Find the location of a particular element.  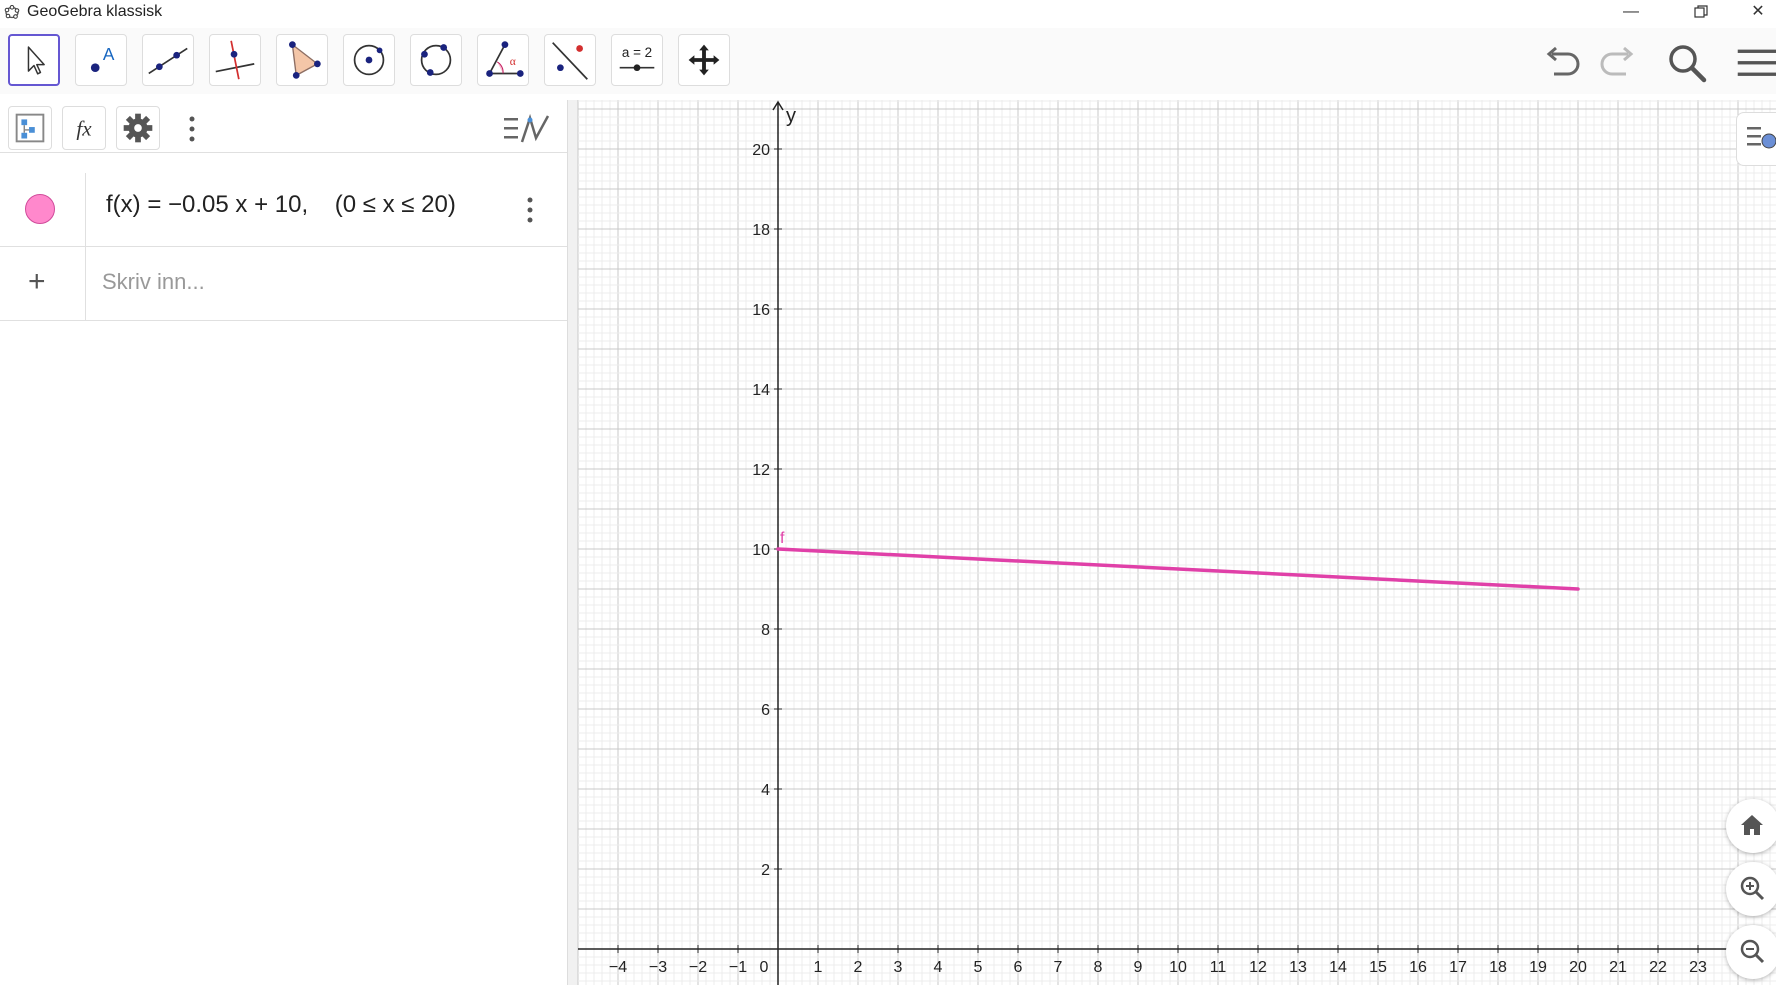

zoom-in-icon is located at coordinates (1752, 888).